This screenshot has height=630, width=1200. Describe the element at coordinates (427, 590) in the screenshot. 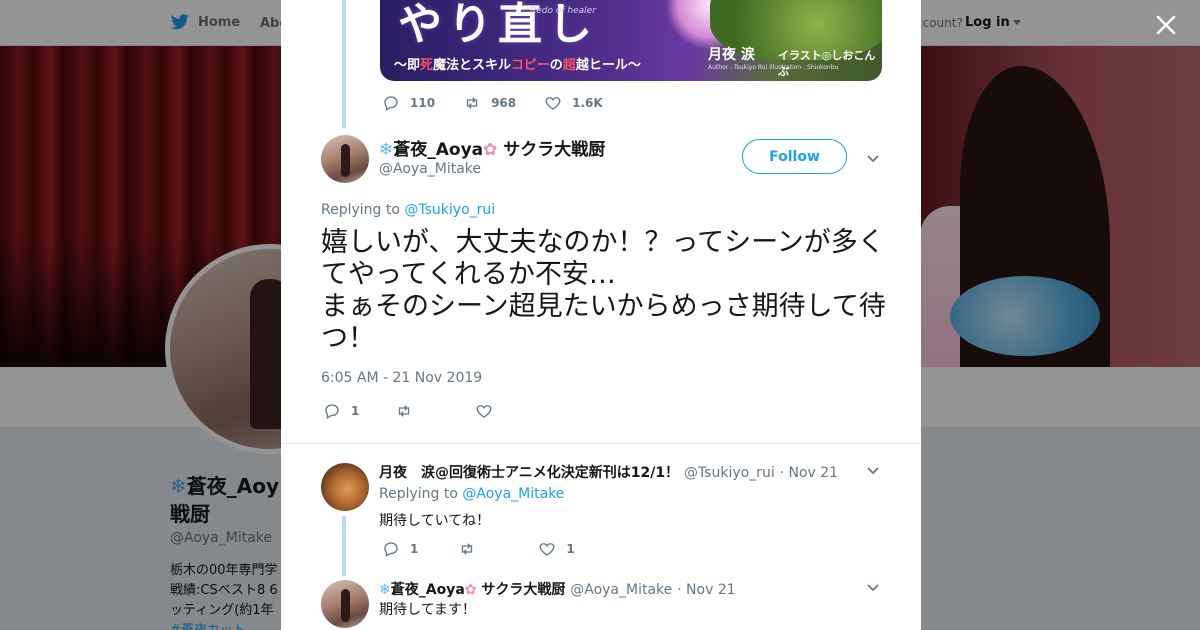

I see `reply-display-name: 蒼夜_Aoya` at that location.